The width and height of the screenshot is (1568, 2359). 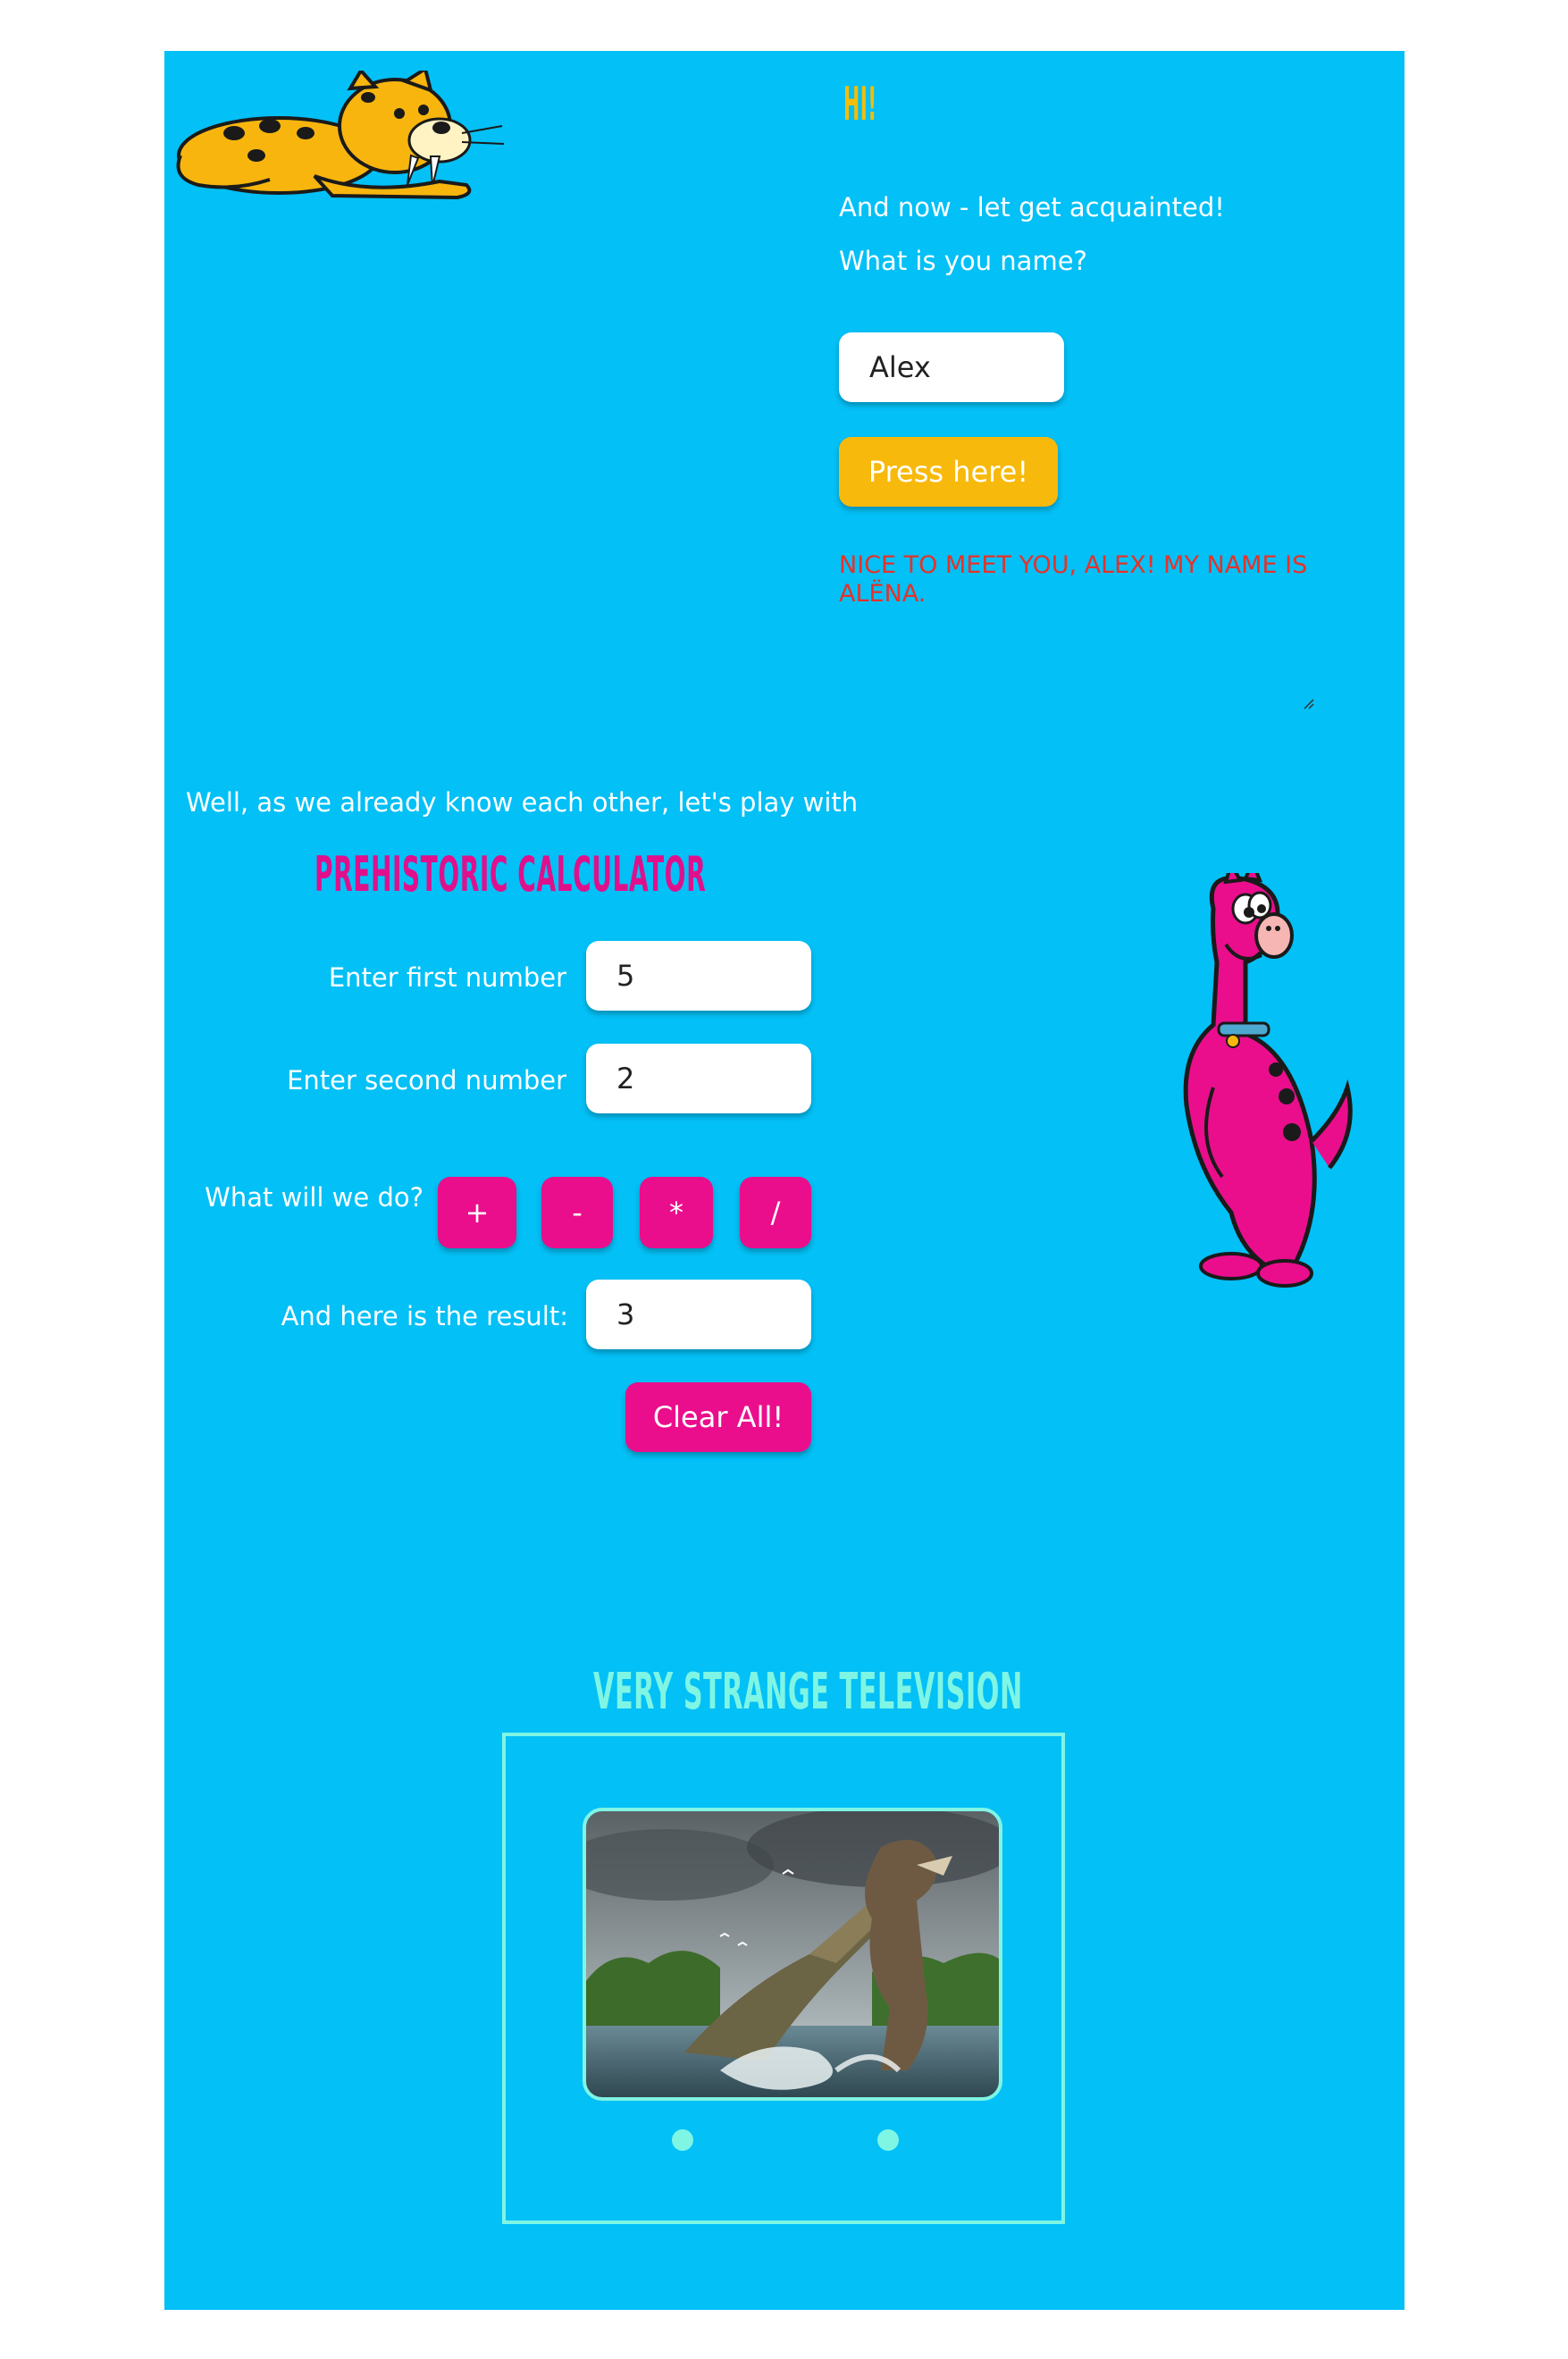 What do you see at coordinates (424, 1316) in the screenshot?
I see `result-label: And here is the result:` at bounding box center [424, 1316].